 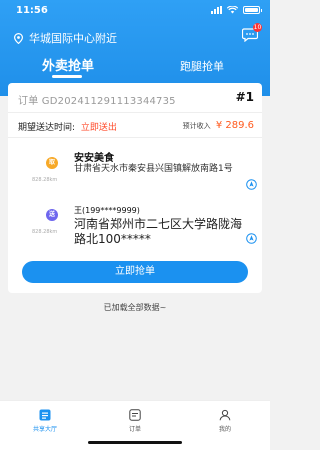 I want to click on dropoff-badge: 送, so click(x=52, y=215).